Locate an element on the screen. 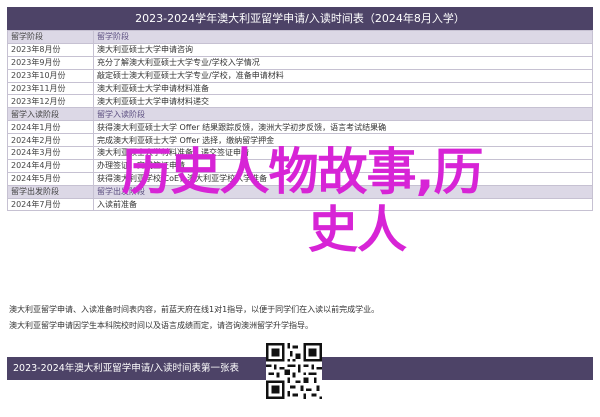 The image size is (600, 417). section-header: 留学阶段 留学阶段 is located at coordinates (300, 37).